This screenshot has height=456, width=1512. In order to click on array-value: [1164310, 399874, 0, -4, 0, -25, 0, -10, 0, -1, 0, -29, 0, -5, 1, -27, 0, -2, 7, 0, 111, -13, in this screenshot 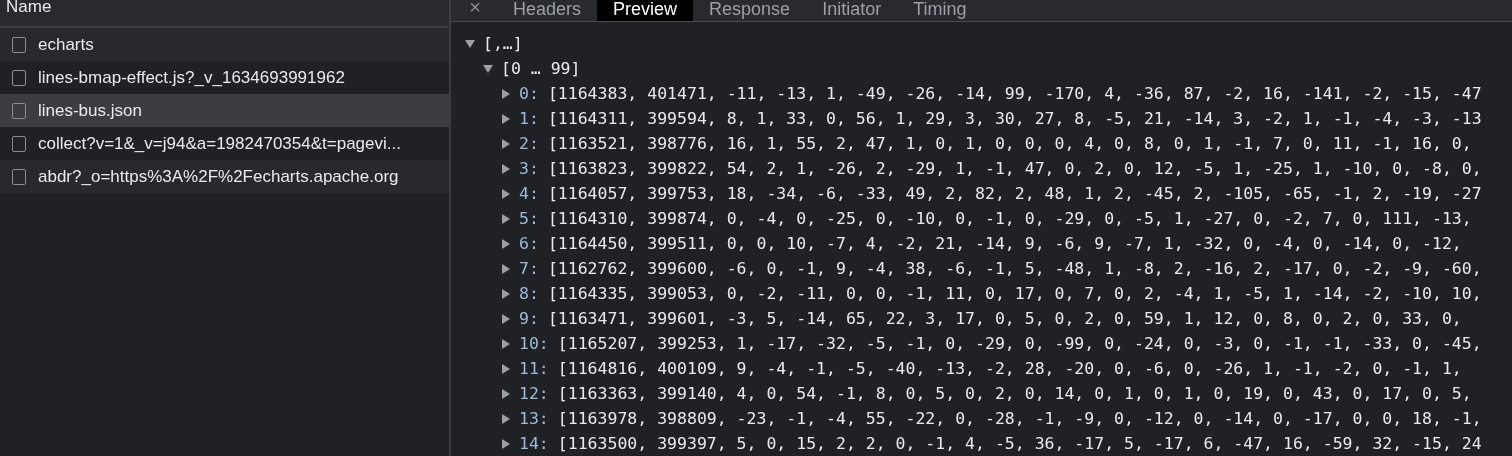, I will do `click(1009, 219)`.